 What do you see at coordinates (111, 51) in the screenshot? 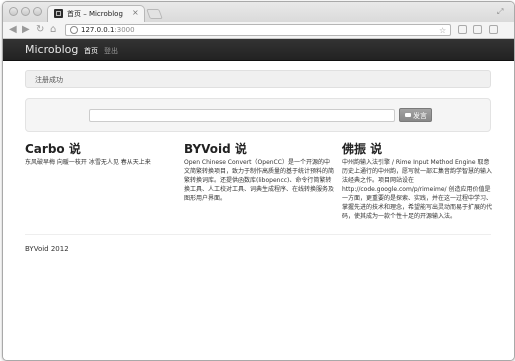
I see `nav-logout-link: 登出` at bounding box center [111, 51].